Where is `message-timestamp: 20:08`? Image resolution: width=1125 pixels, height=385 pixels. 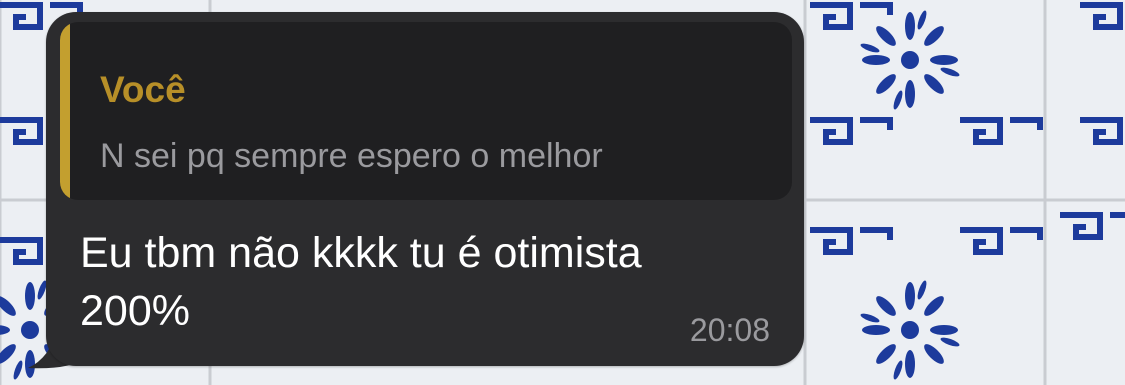
message-timestamp: 20:08 is located at coordinates (729, 330).